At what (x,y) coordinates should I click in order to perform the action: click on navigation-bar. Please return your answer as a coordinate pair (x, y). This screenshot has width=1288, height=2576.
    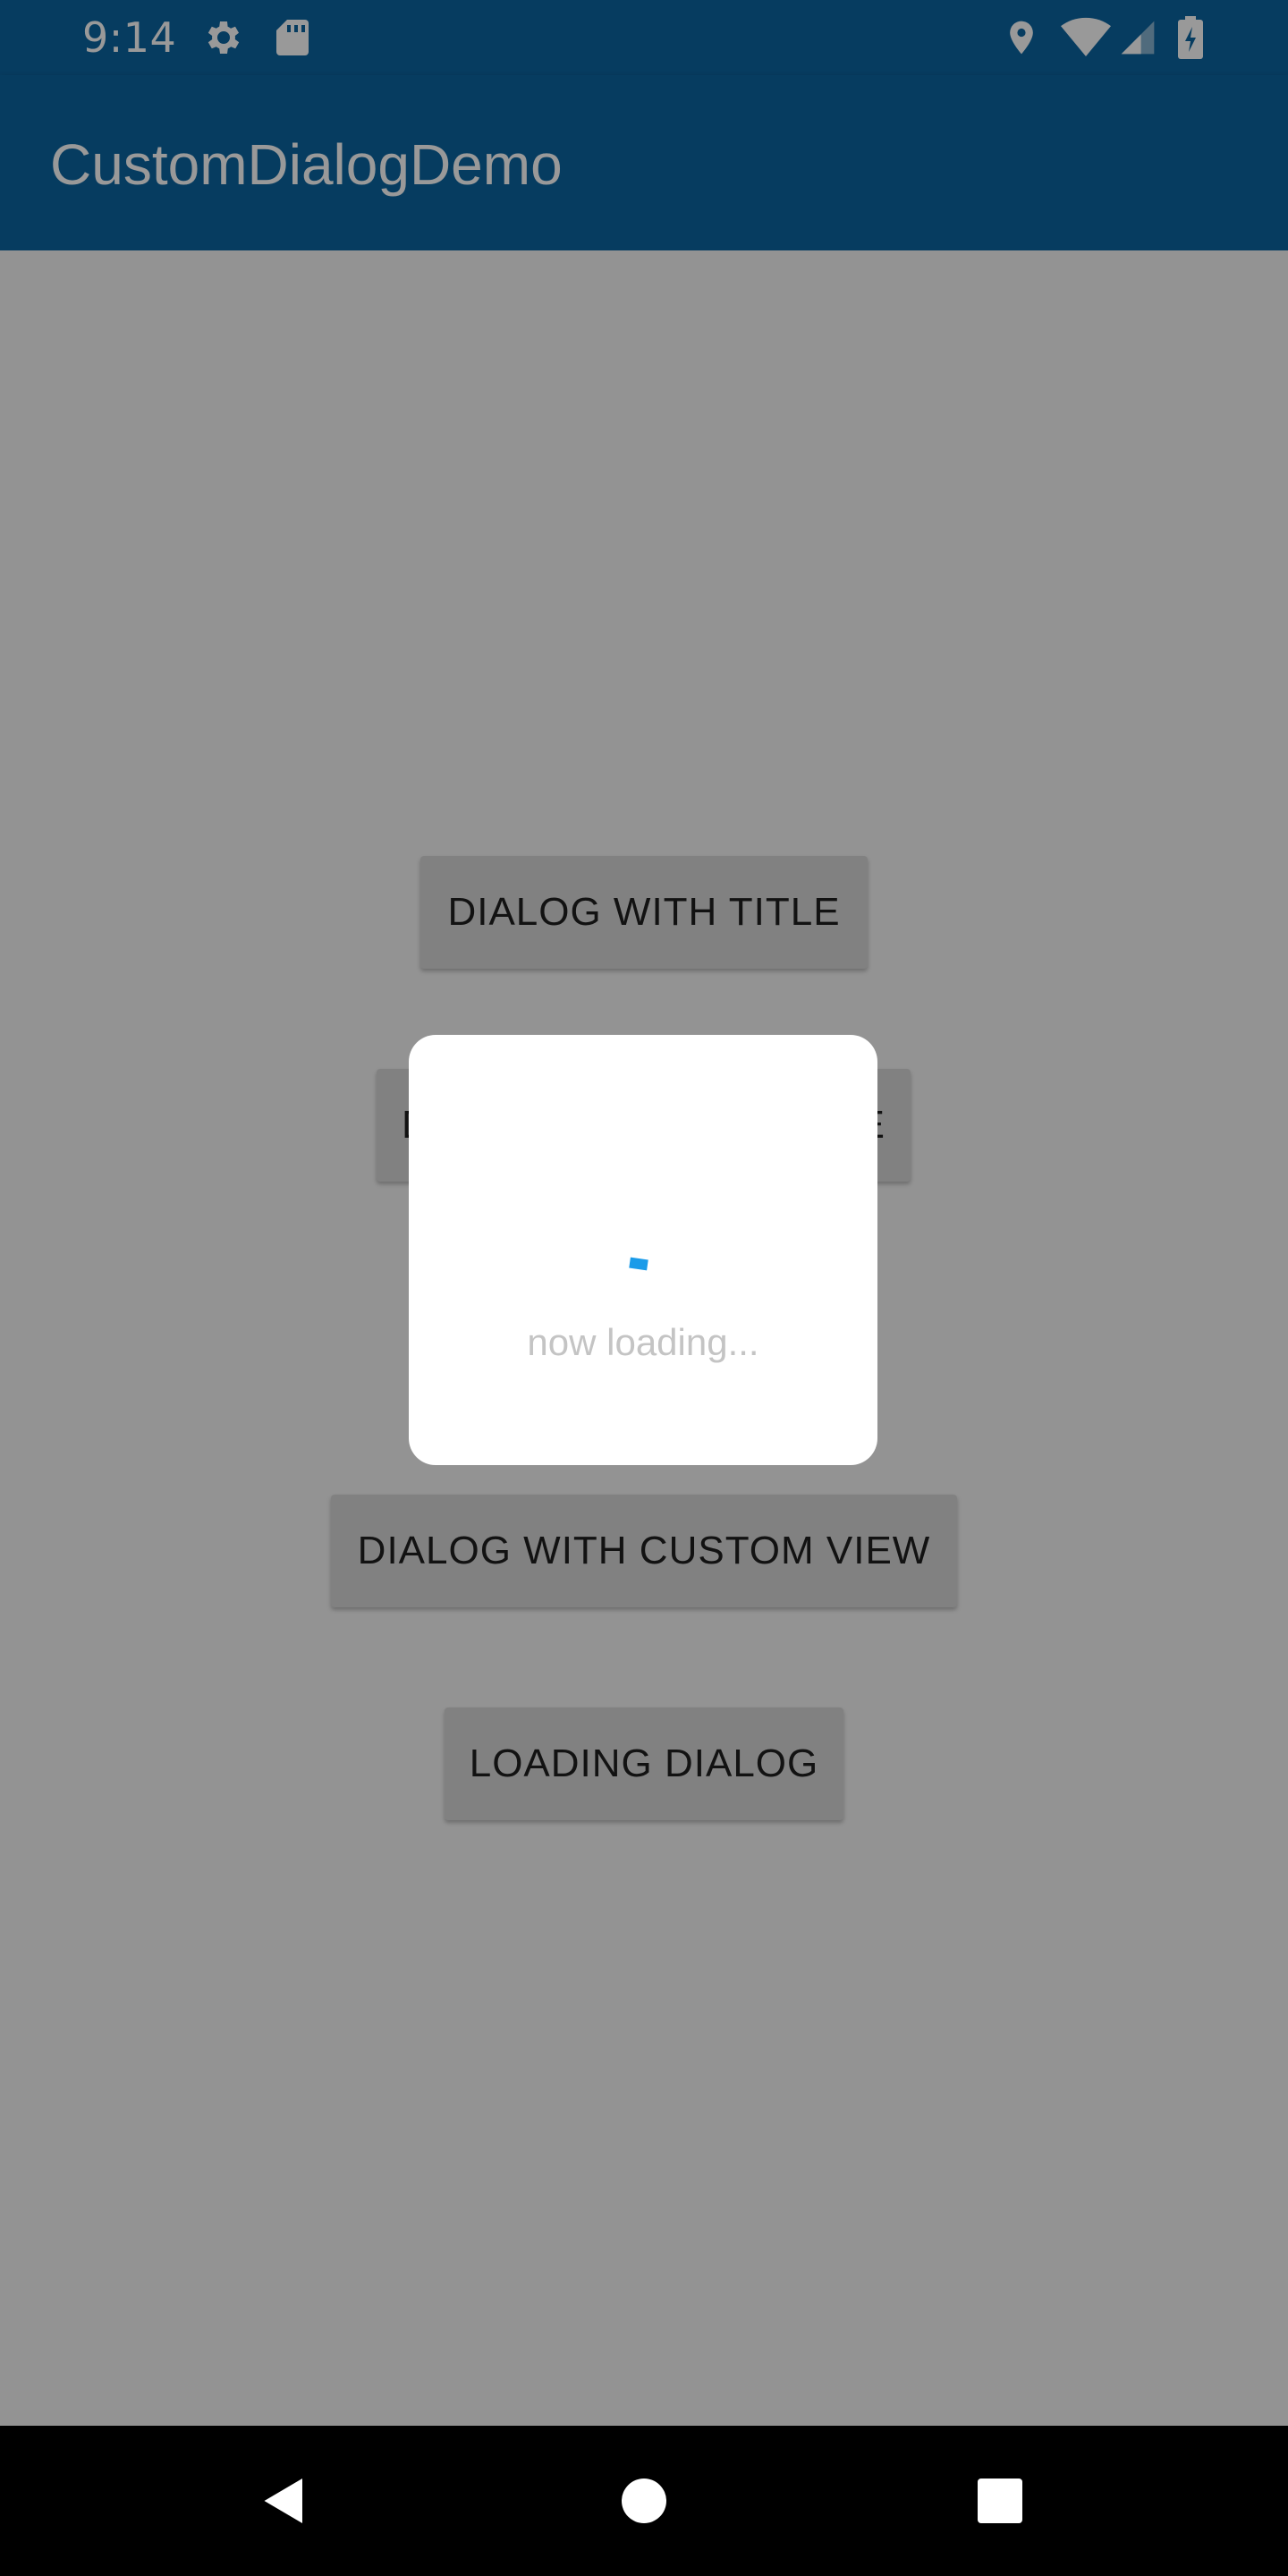
    Looking at the image, I should click on (644, 2501).